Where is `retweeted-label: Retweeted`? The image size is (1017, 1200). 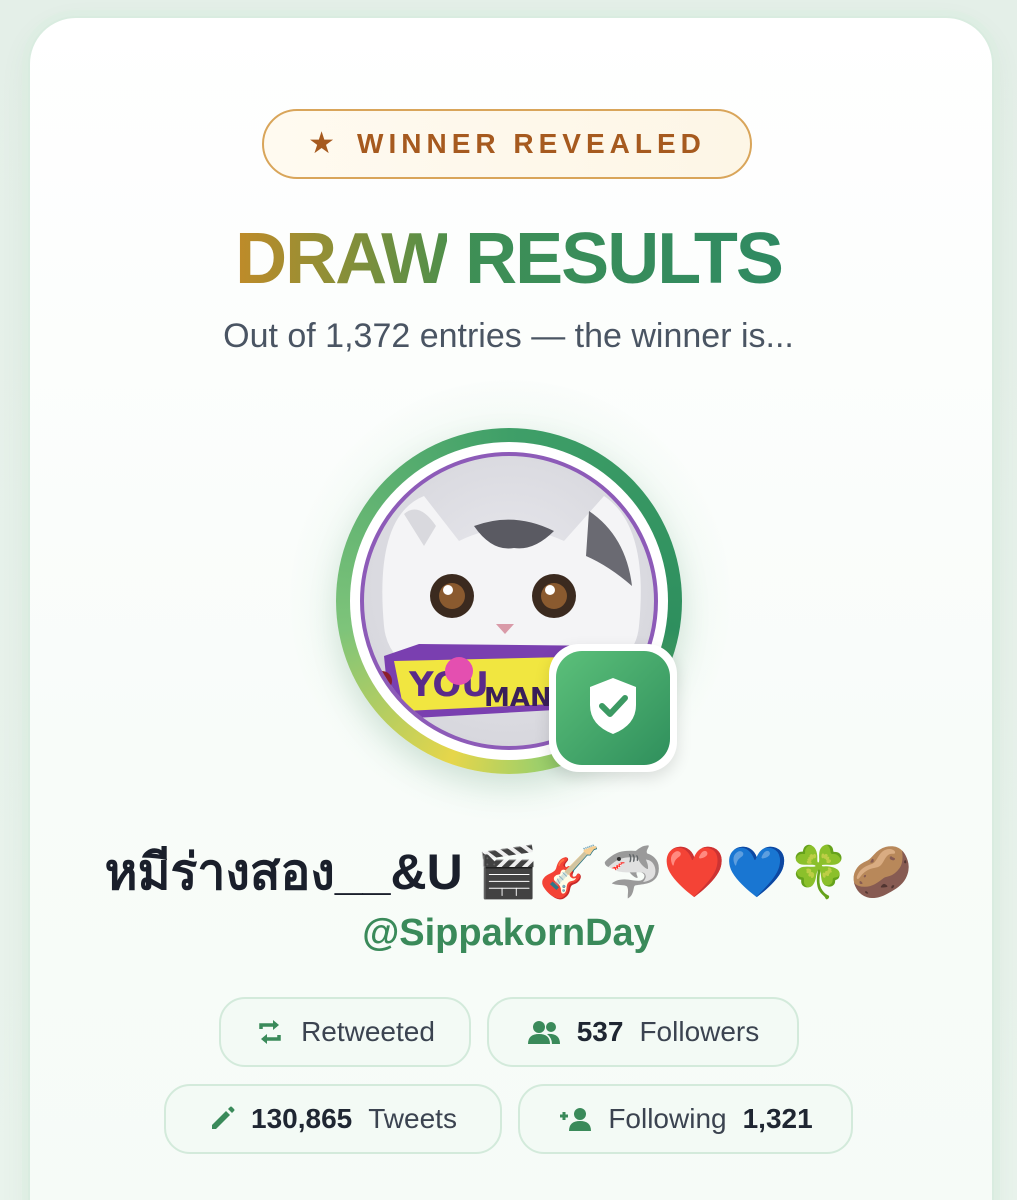 retweeted-label: Retweeted is located at coordinates (368, 1031).